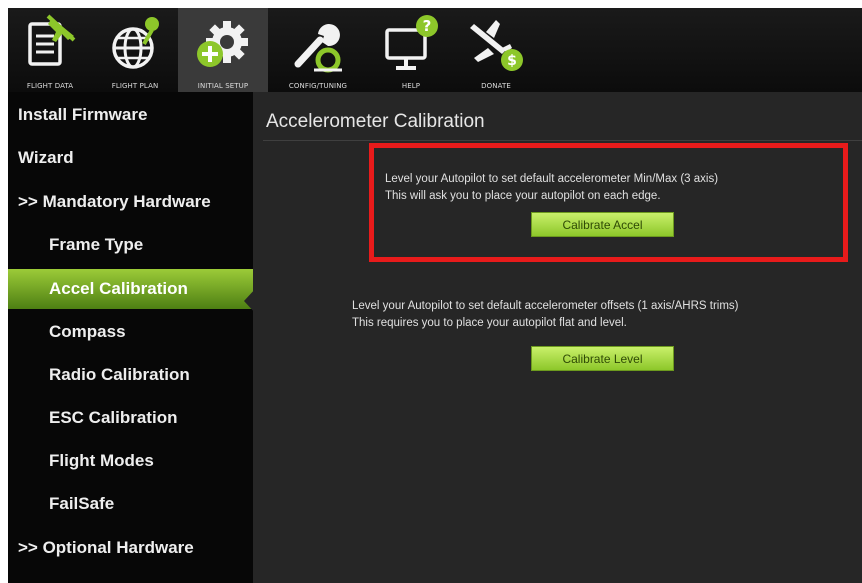 The width and height of the screenshot is (862, 583). I want to click on initial-setup-icon, so click(223, 47).